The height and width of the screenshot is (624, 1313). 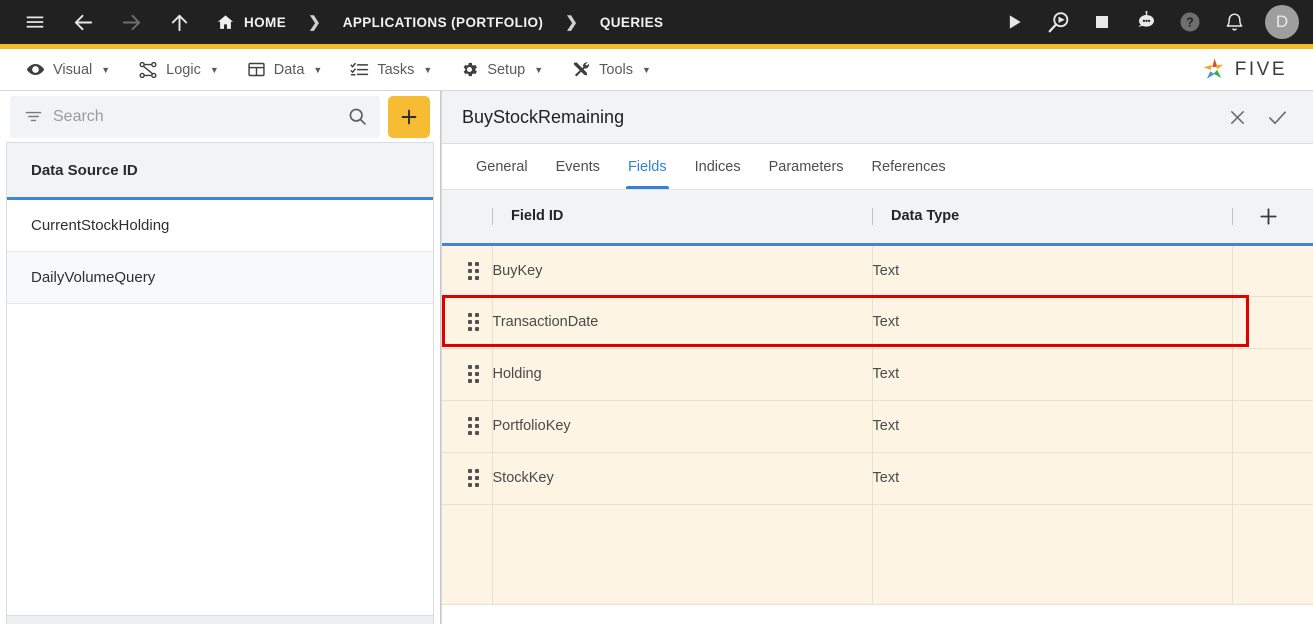 What do you see at coordinates (492, 216) in the screenshot?
I see `column-divider` at bounding box center [492, 216].